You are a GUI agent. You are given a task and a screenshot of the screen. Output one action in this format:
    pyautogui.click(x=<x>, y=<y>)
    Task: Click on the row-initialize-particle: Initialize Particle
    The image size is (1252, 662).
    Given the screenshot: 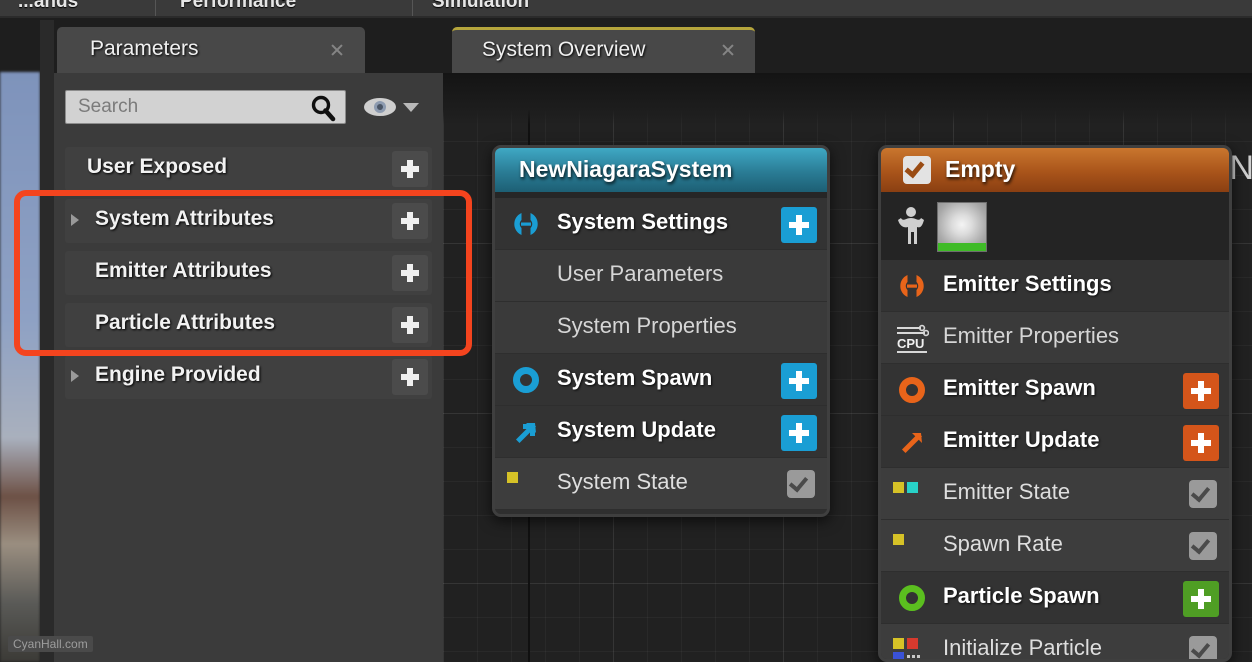 What is the action you would take?
    pyautogui.click(x=1055, y=642)
    